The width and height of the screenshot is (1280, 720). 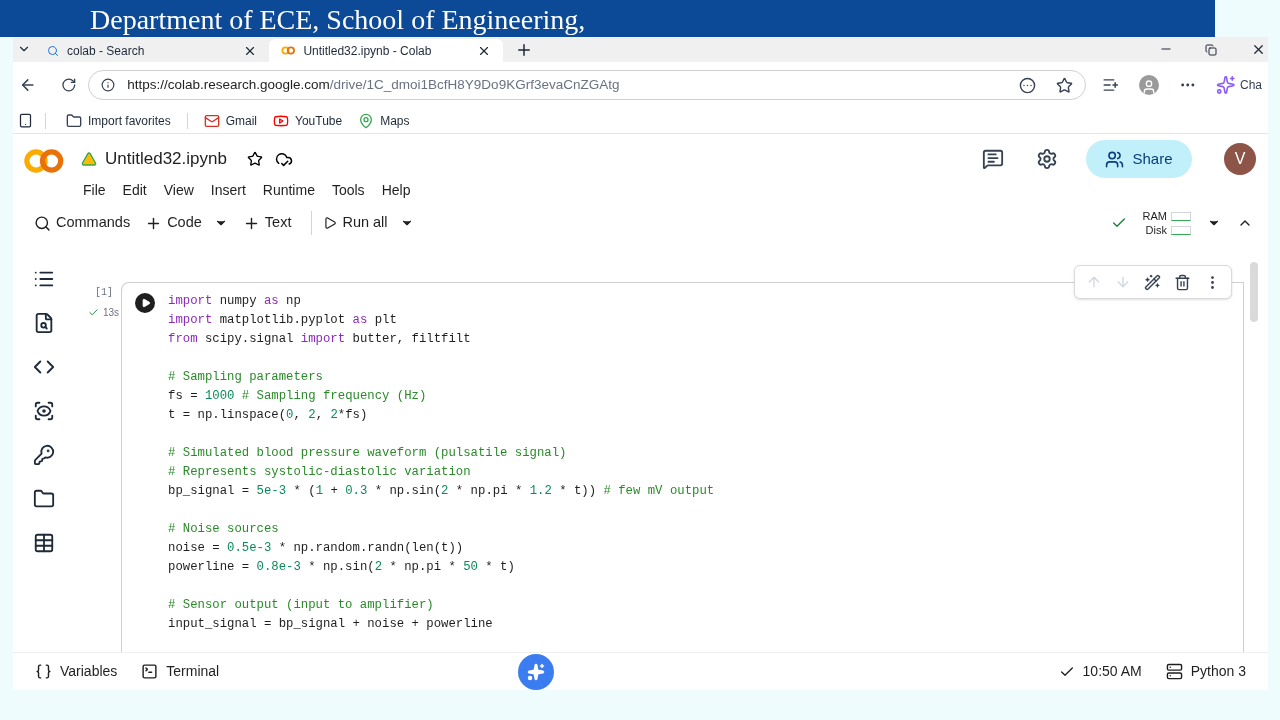 I want to click on footer-button: Terminal, so click(x=180, y=671).